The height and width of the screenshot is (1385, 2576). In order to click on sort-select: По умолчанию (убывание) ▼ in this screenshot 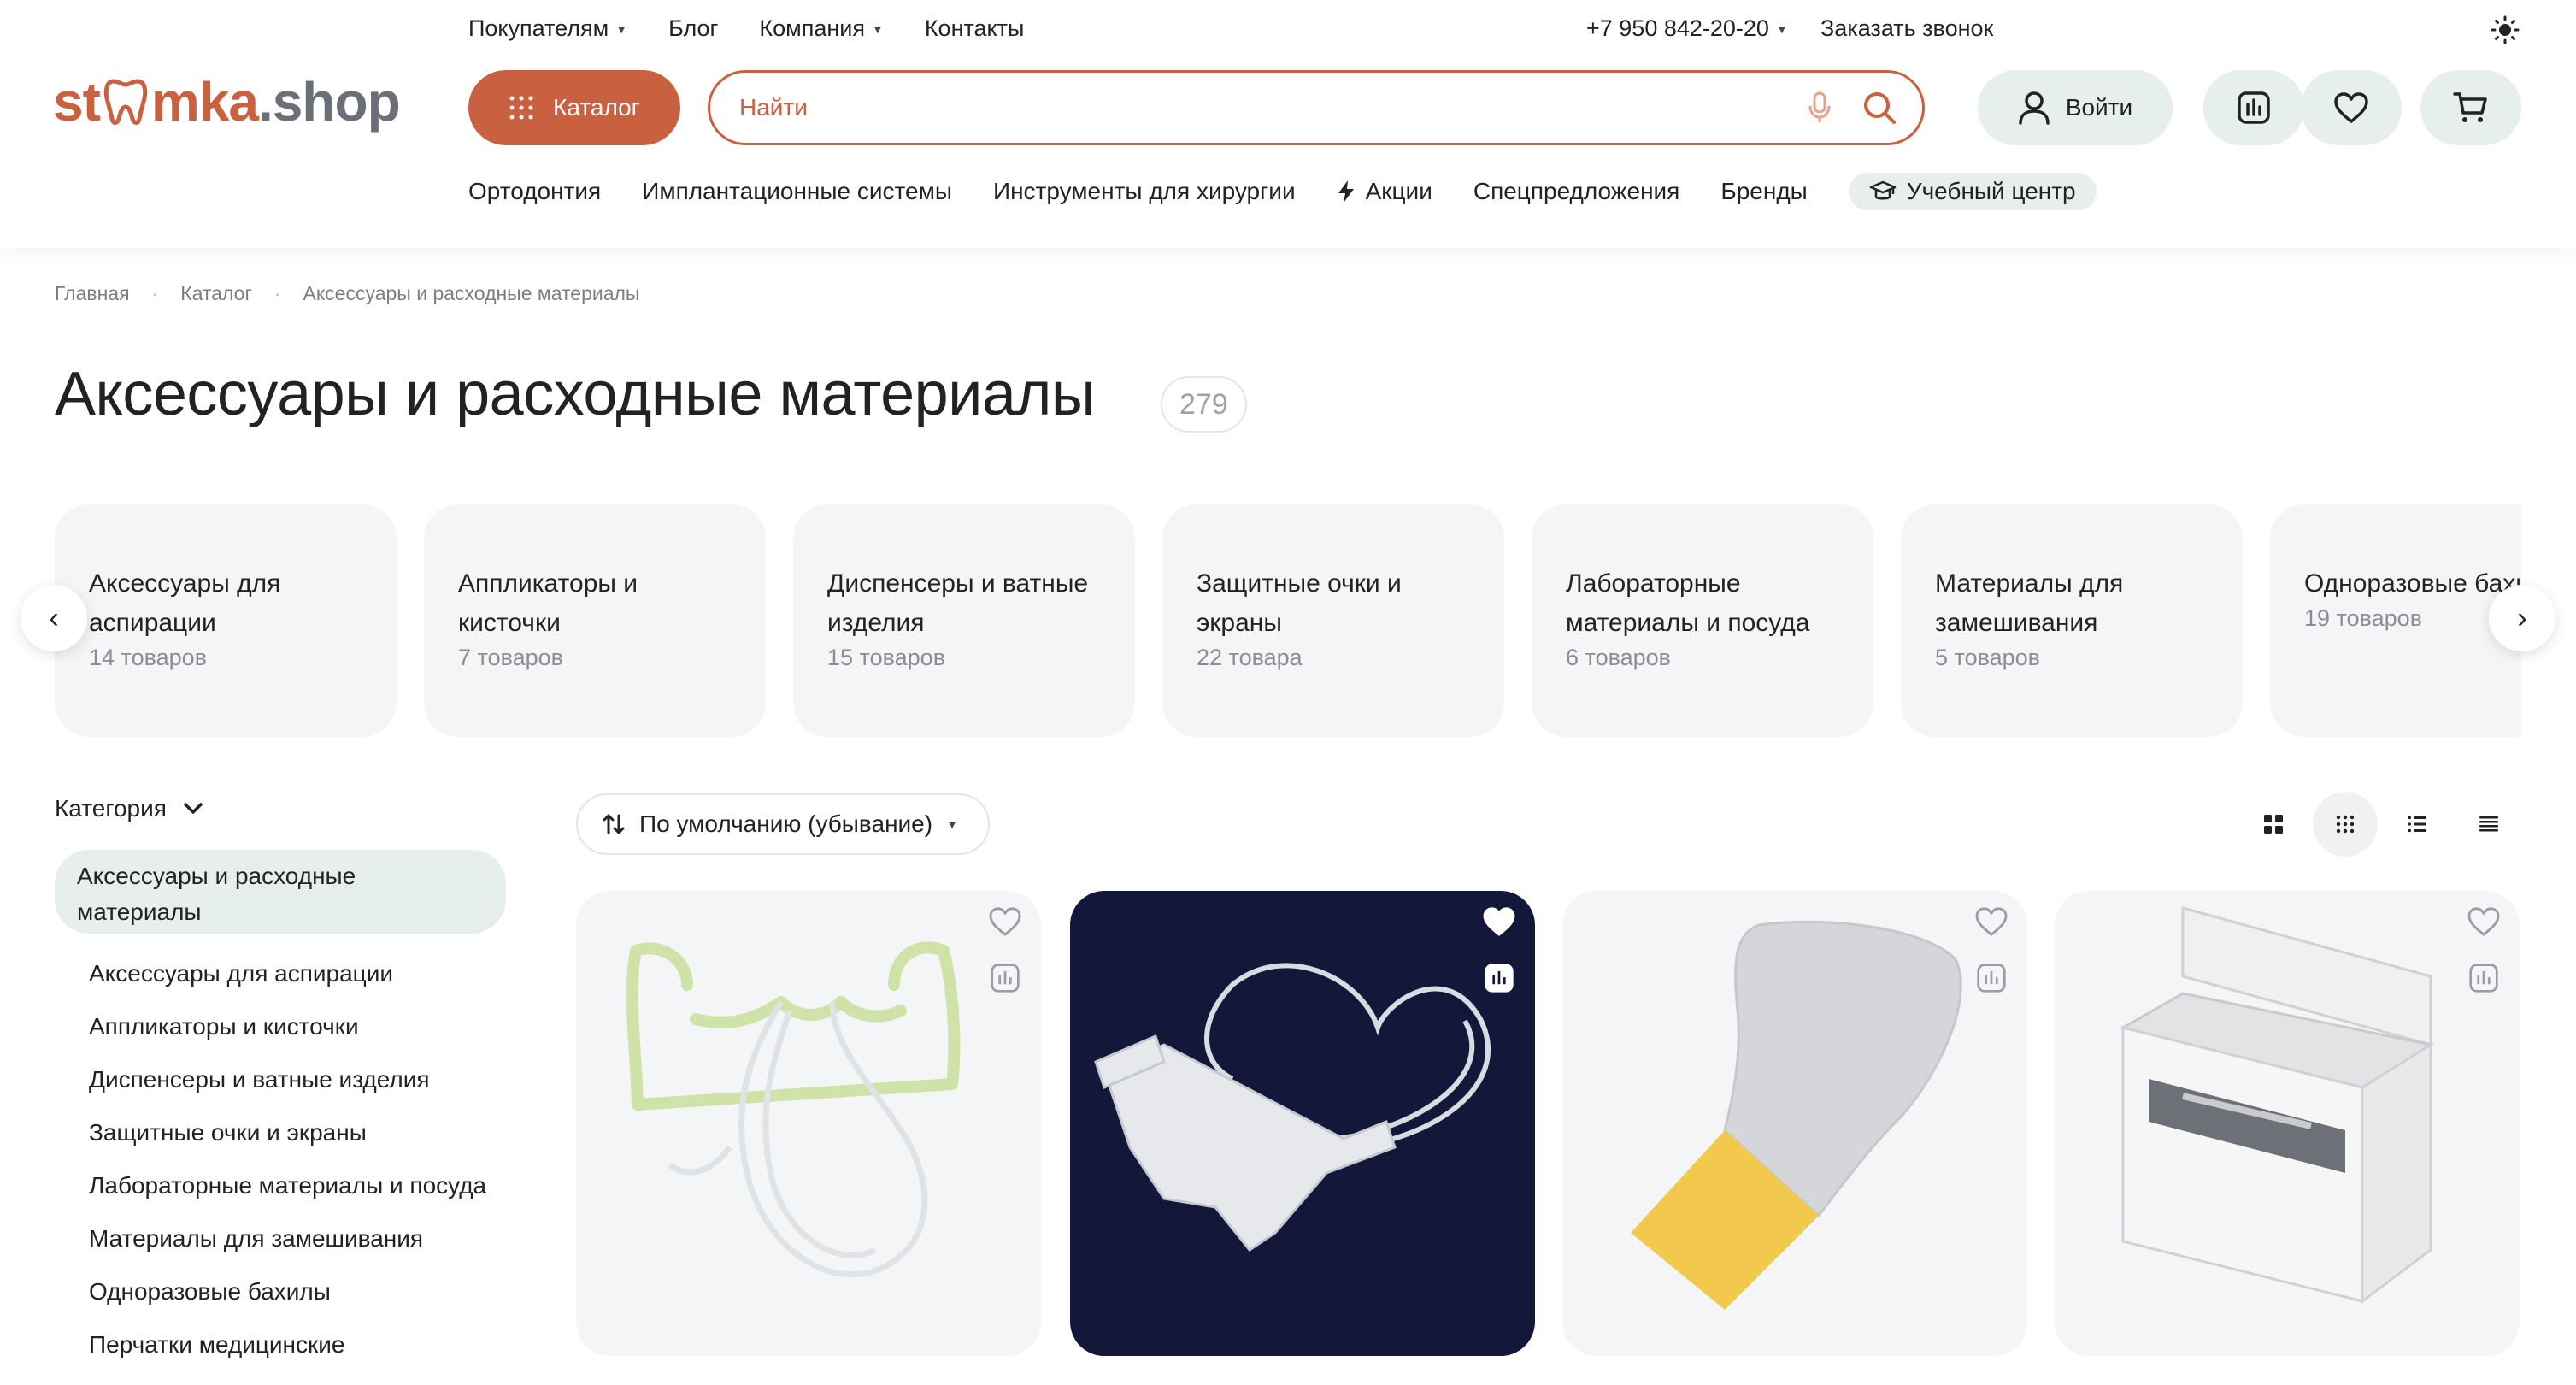, I will do `click(783, 824)`.